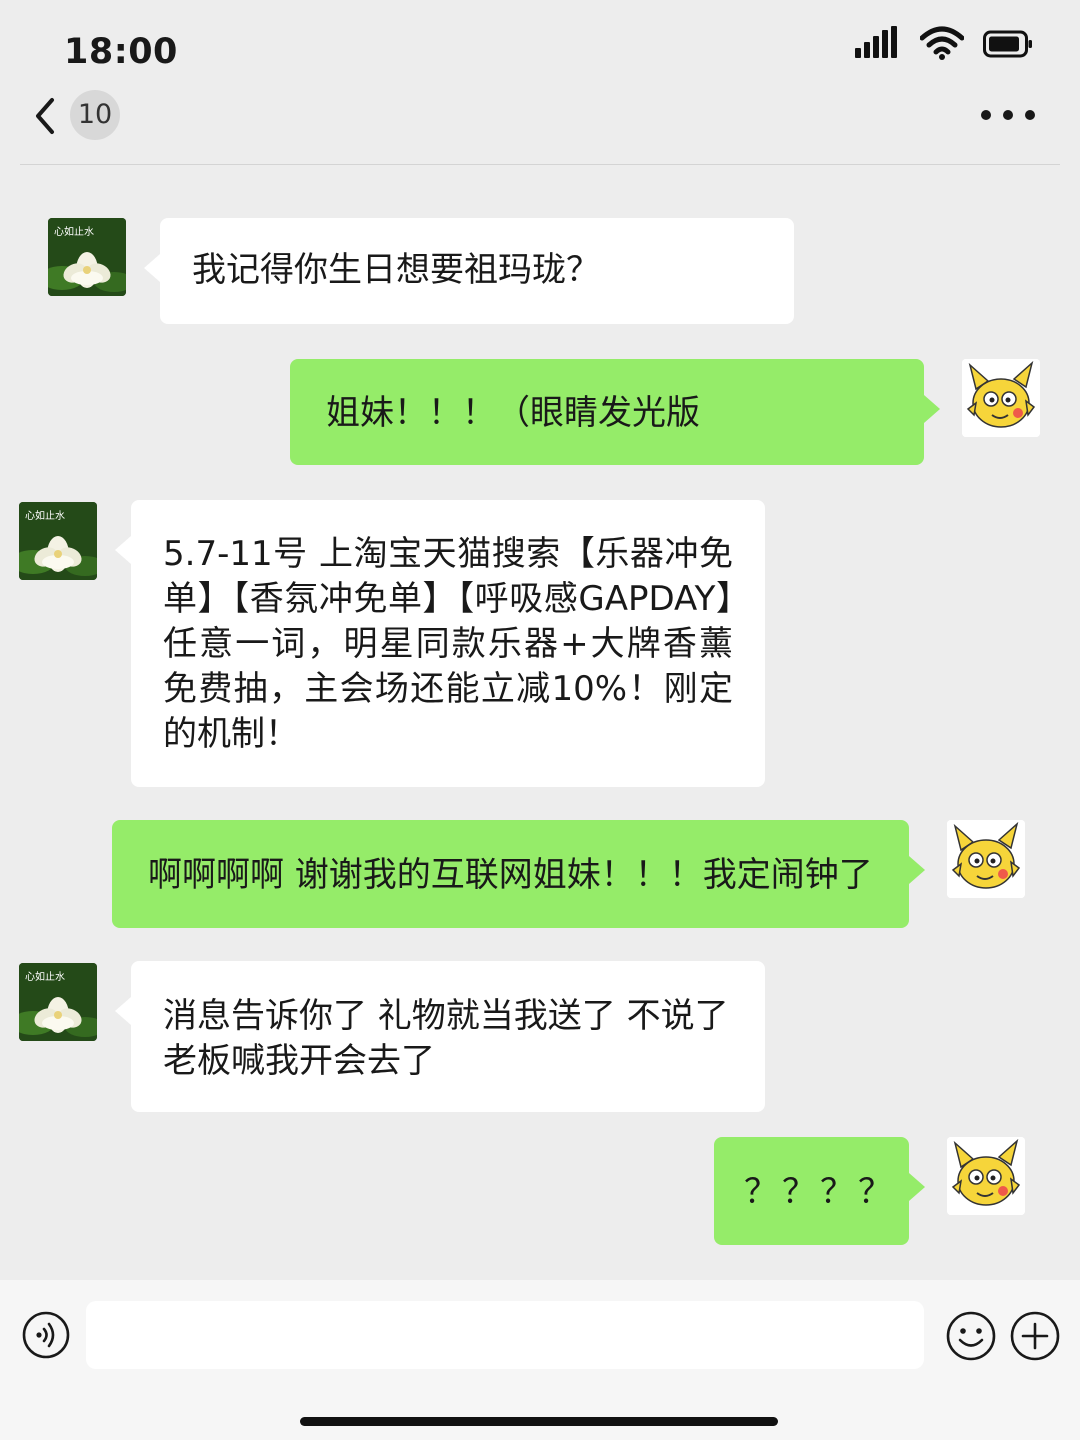  I want to click on message-bubble-sent: ？？？？, so click(819, 1191).